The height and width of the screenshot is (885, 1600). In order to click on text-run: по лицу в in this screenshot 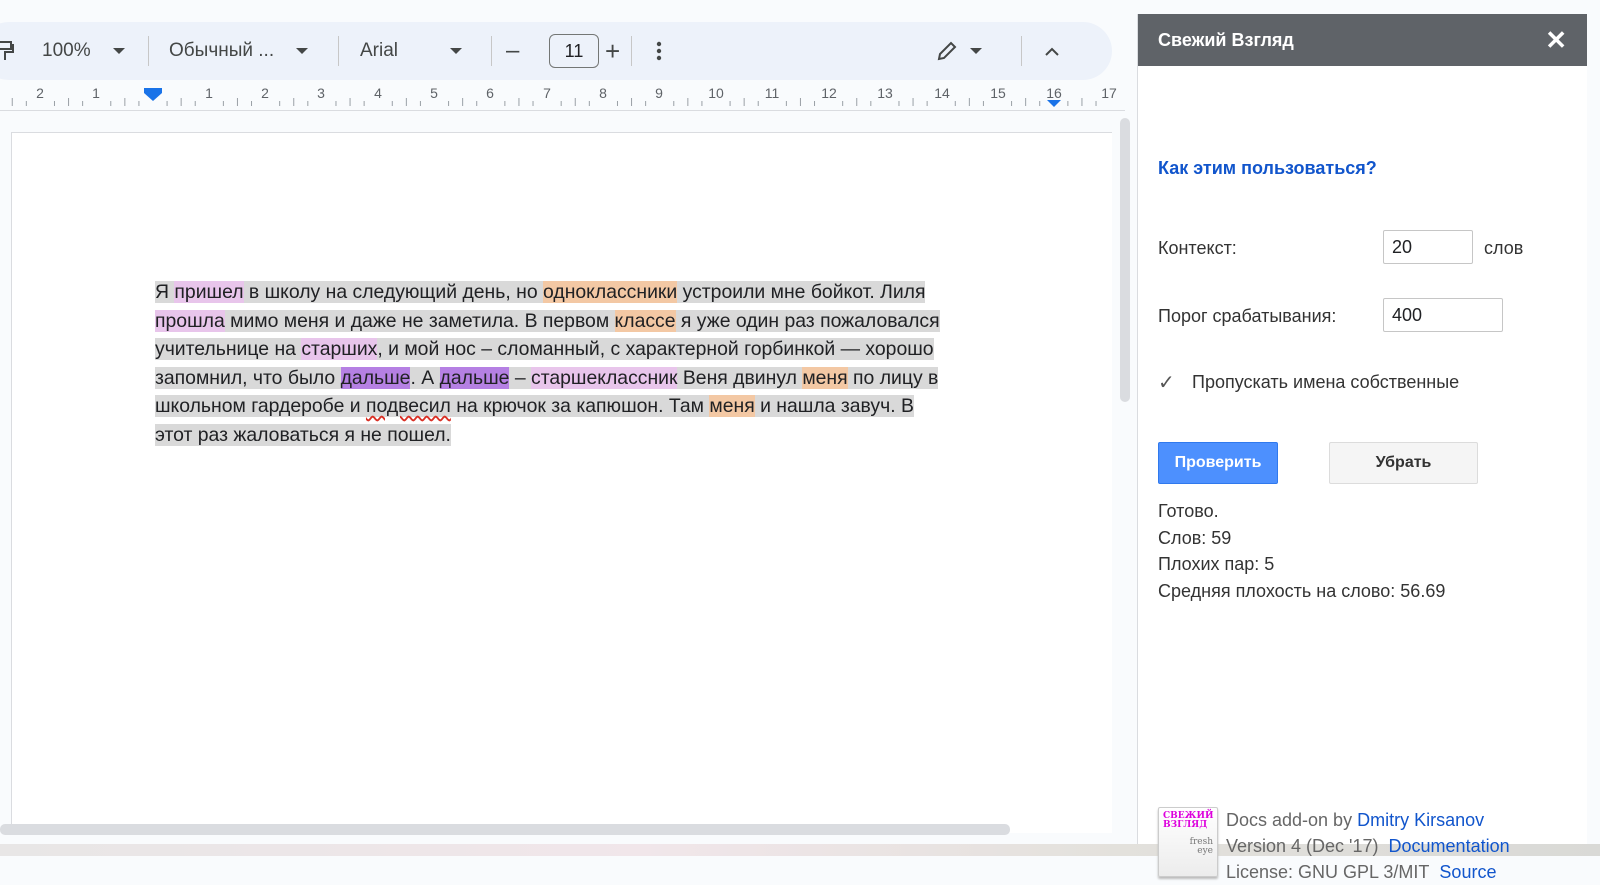, I will do `click(893, 378)`.